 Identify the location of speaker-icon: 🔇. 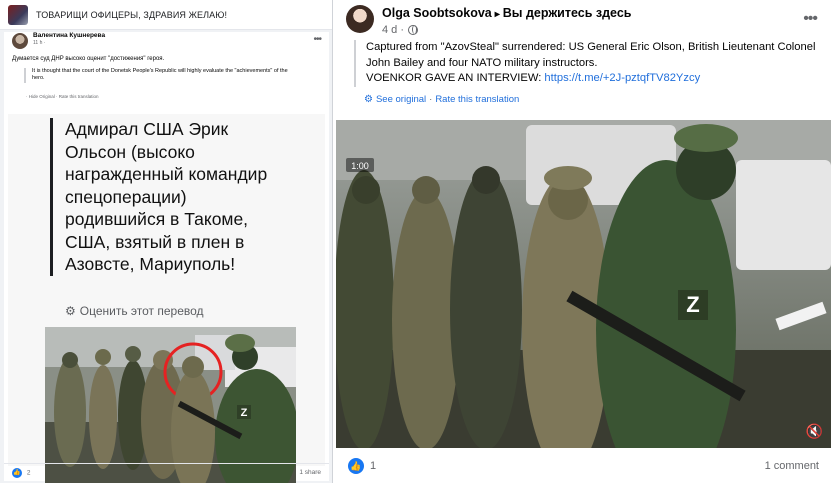
(814, 431).